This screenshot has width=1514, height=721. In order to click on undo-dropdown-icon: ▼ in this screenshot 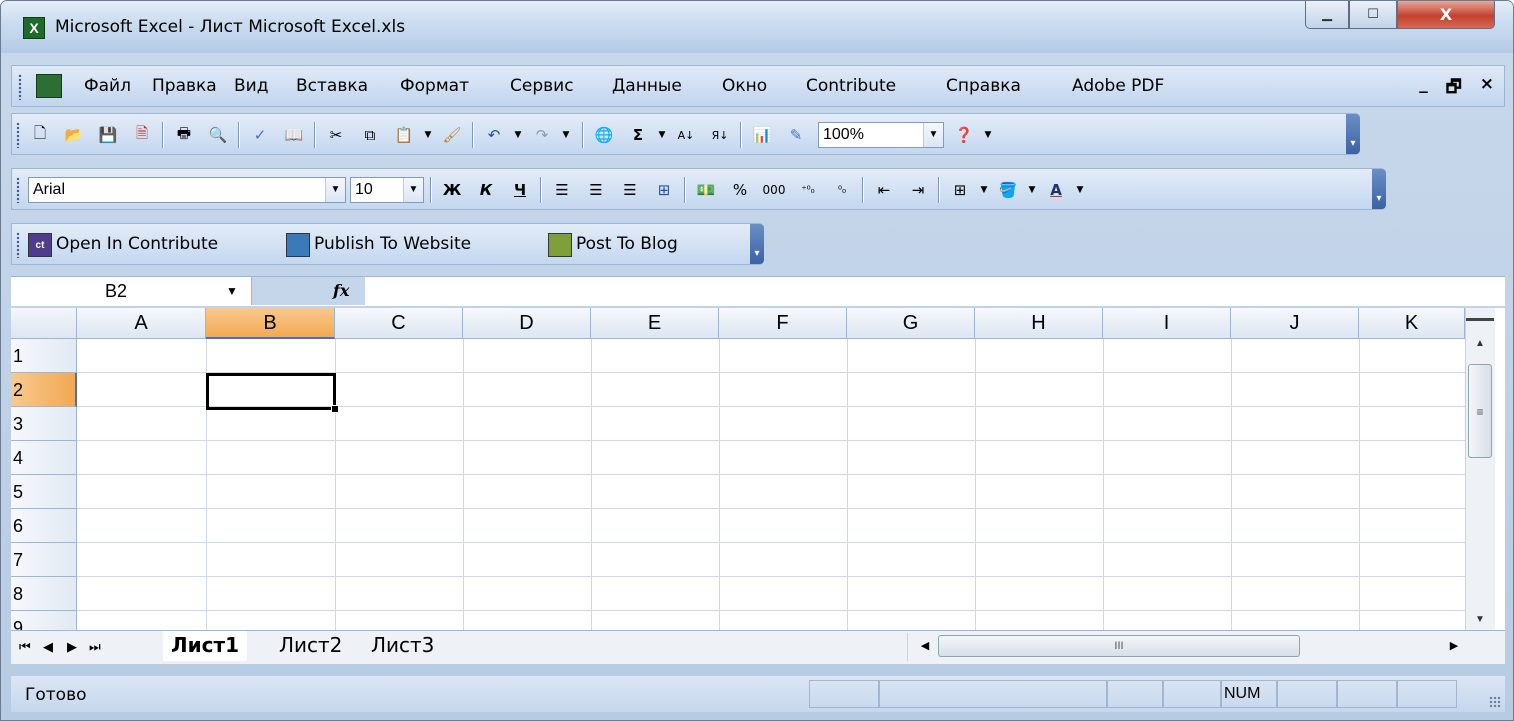, I will do `click(518, 135)`.